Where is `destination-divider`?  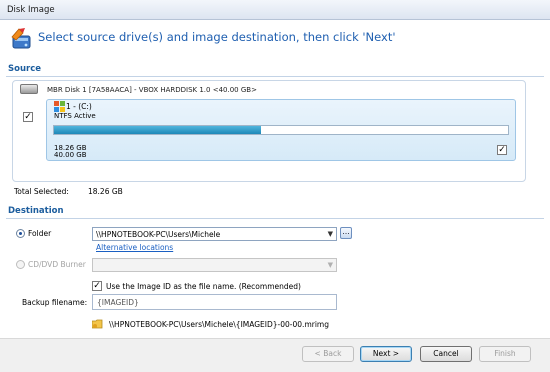 destination-divider is located at coordinates (275, 218).